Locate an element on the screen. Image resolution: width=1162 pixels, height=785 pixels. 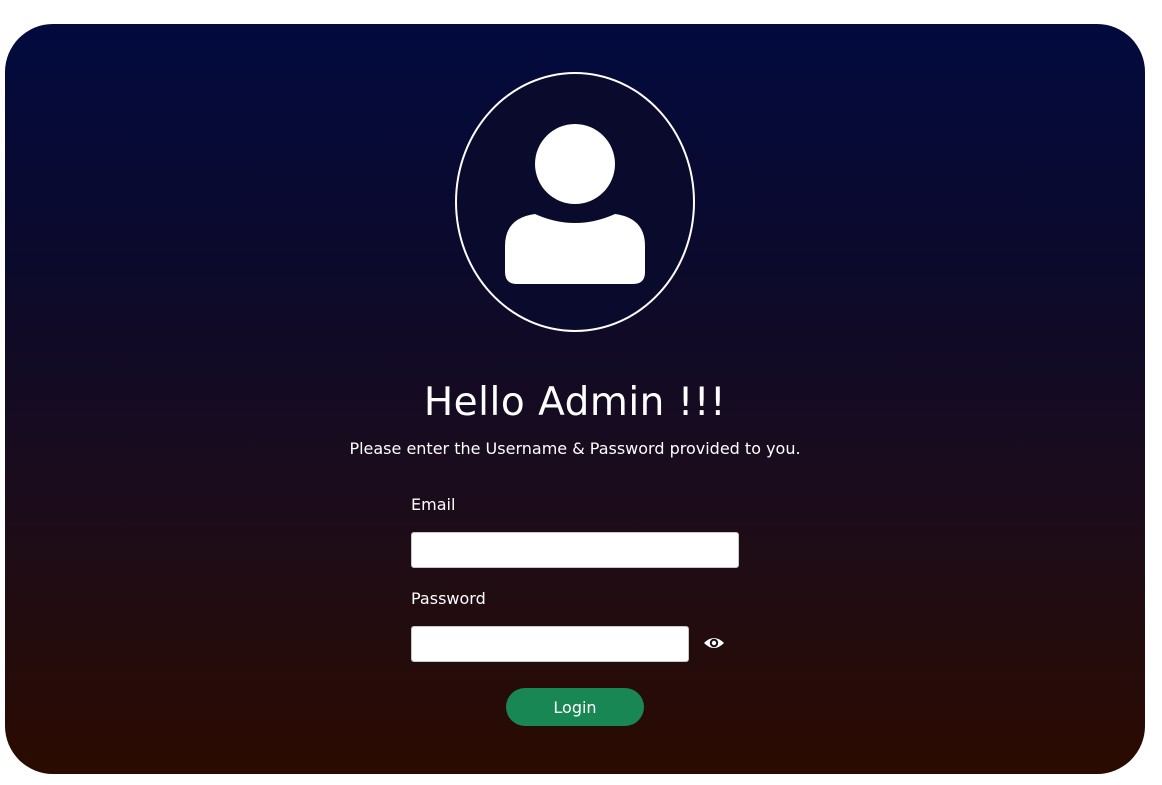
page-title: Hello Admin !!! is located at coordinates (575, 402).